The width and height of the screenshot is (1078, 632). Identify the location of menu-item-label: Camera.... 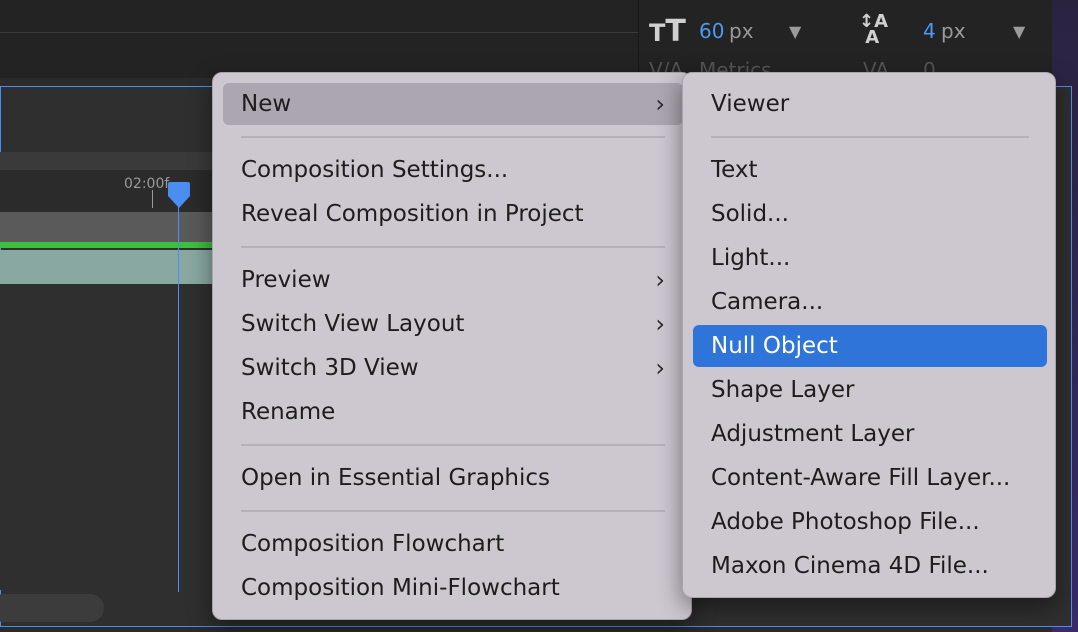
(767, 302).